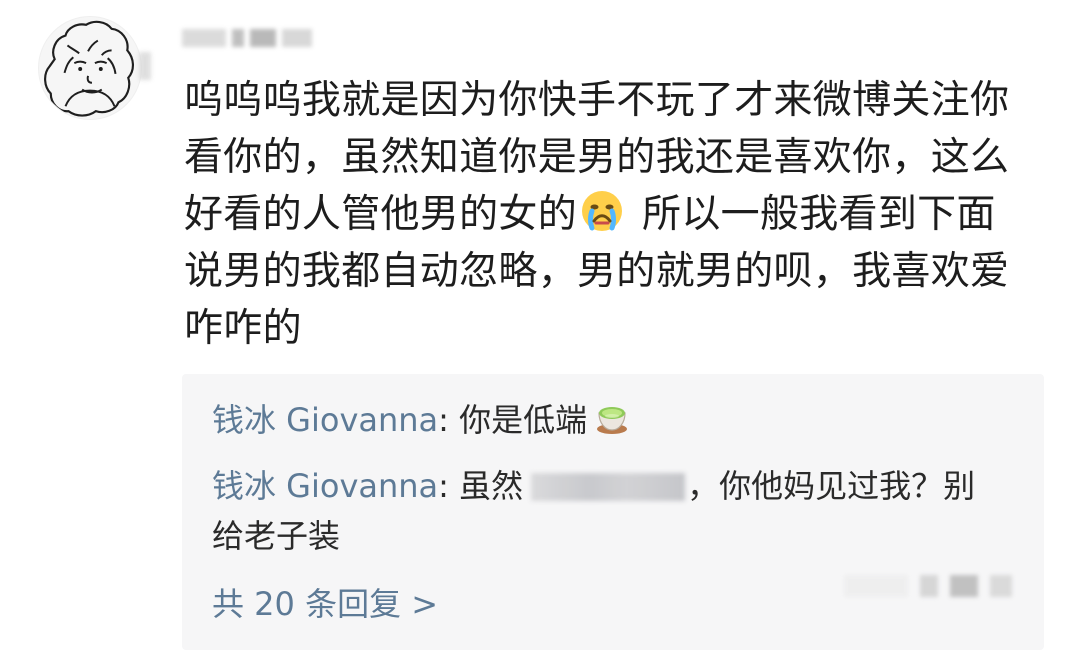 This screenshot has width=1080, height=650. What do you see at coordinates (608, 487) in the screenshot?
I see `redacted-text` at bounding box center [608, 487].